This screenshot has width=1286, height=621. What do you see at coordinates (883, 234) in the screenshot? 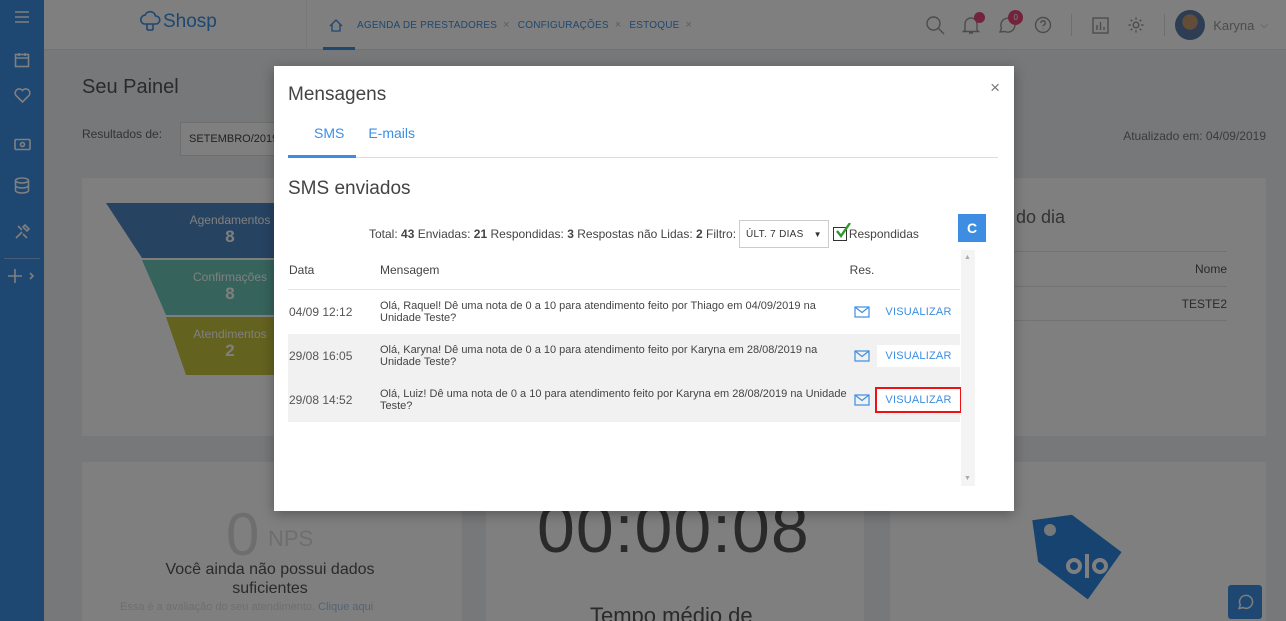
I see `checkbox-label: Respondidas` at bounding box center [883, 234].